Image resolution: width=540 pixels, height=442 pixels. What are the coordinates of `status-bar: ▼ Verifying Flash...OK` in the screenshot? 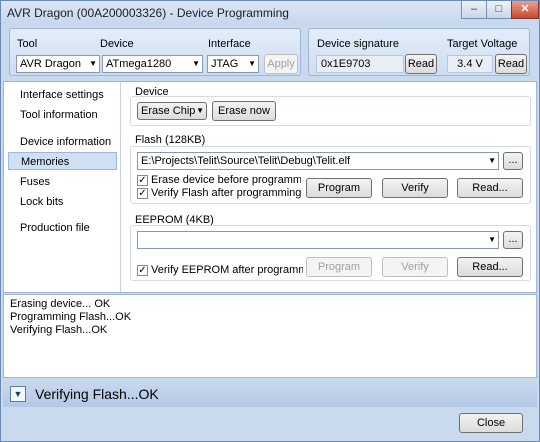 It's located at (270, 394).